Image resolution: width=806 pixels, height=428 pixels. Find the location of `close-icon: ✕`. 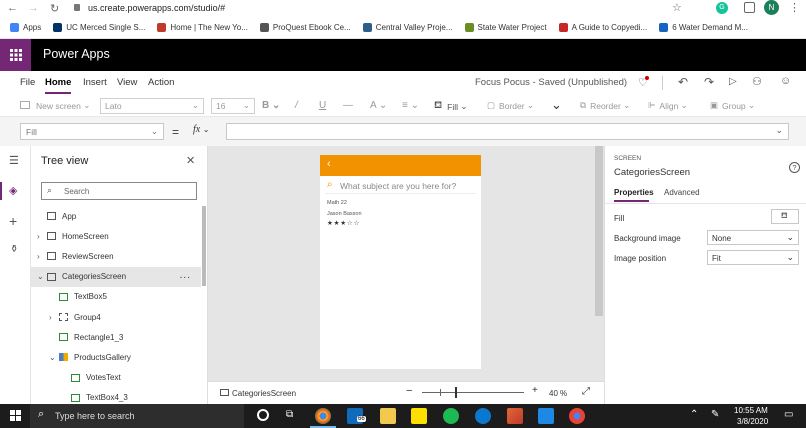

close-icon: ✕ is located at coordinates (190, 160).